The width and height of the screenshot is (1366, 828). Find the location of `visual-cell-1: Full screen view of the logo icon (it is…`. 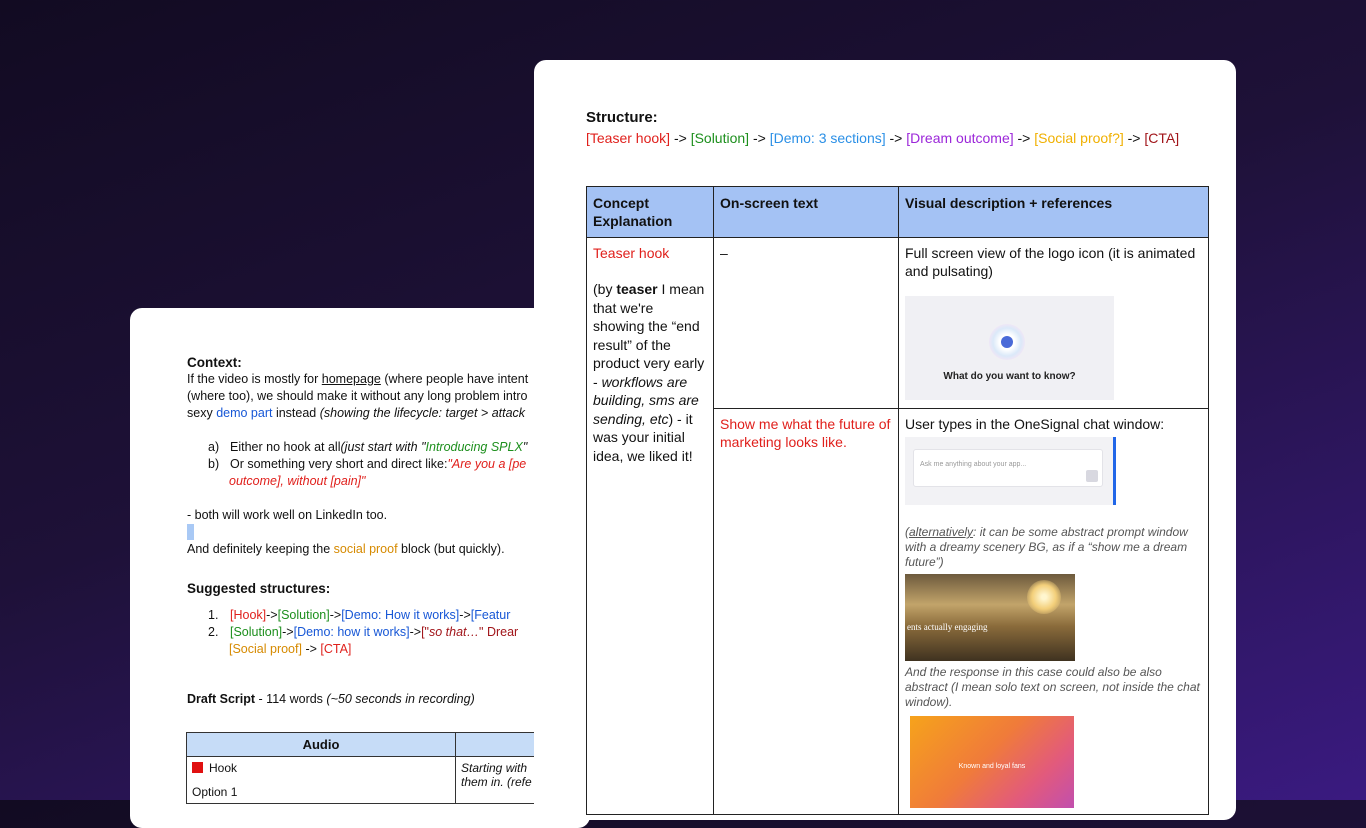

visual-cell-1: Full screen view of the logo icon (it is… is located at coordinates (1053, 323).